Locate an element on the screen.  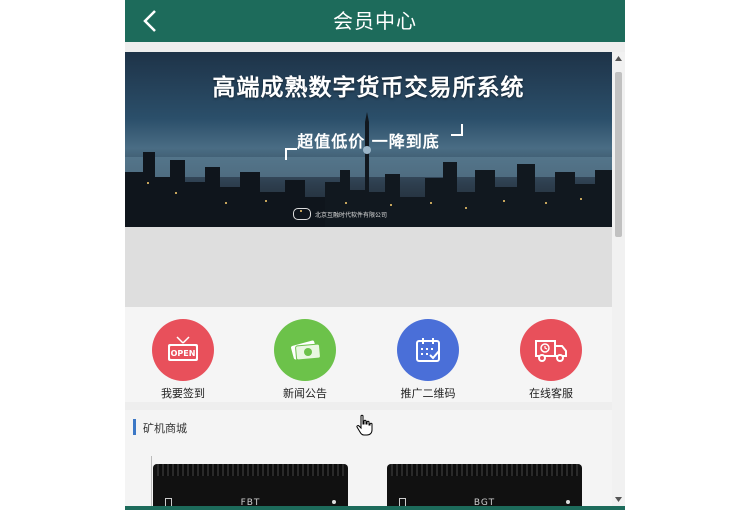
quick-action-label: 新闻公告 is located at coordinates (305, 393).